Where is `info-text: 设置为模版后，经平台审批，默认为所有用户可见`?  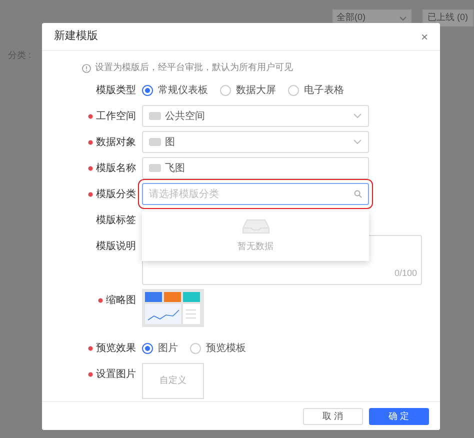
info-text: 设置为模版后，经平台审批，默认为所有用户可见 is located at coordinates (194, 67).